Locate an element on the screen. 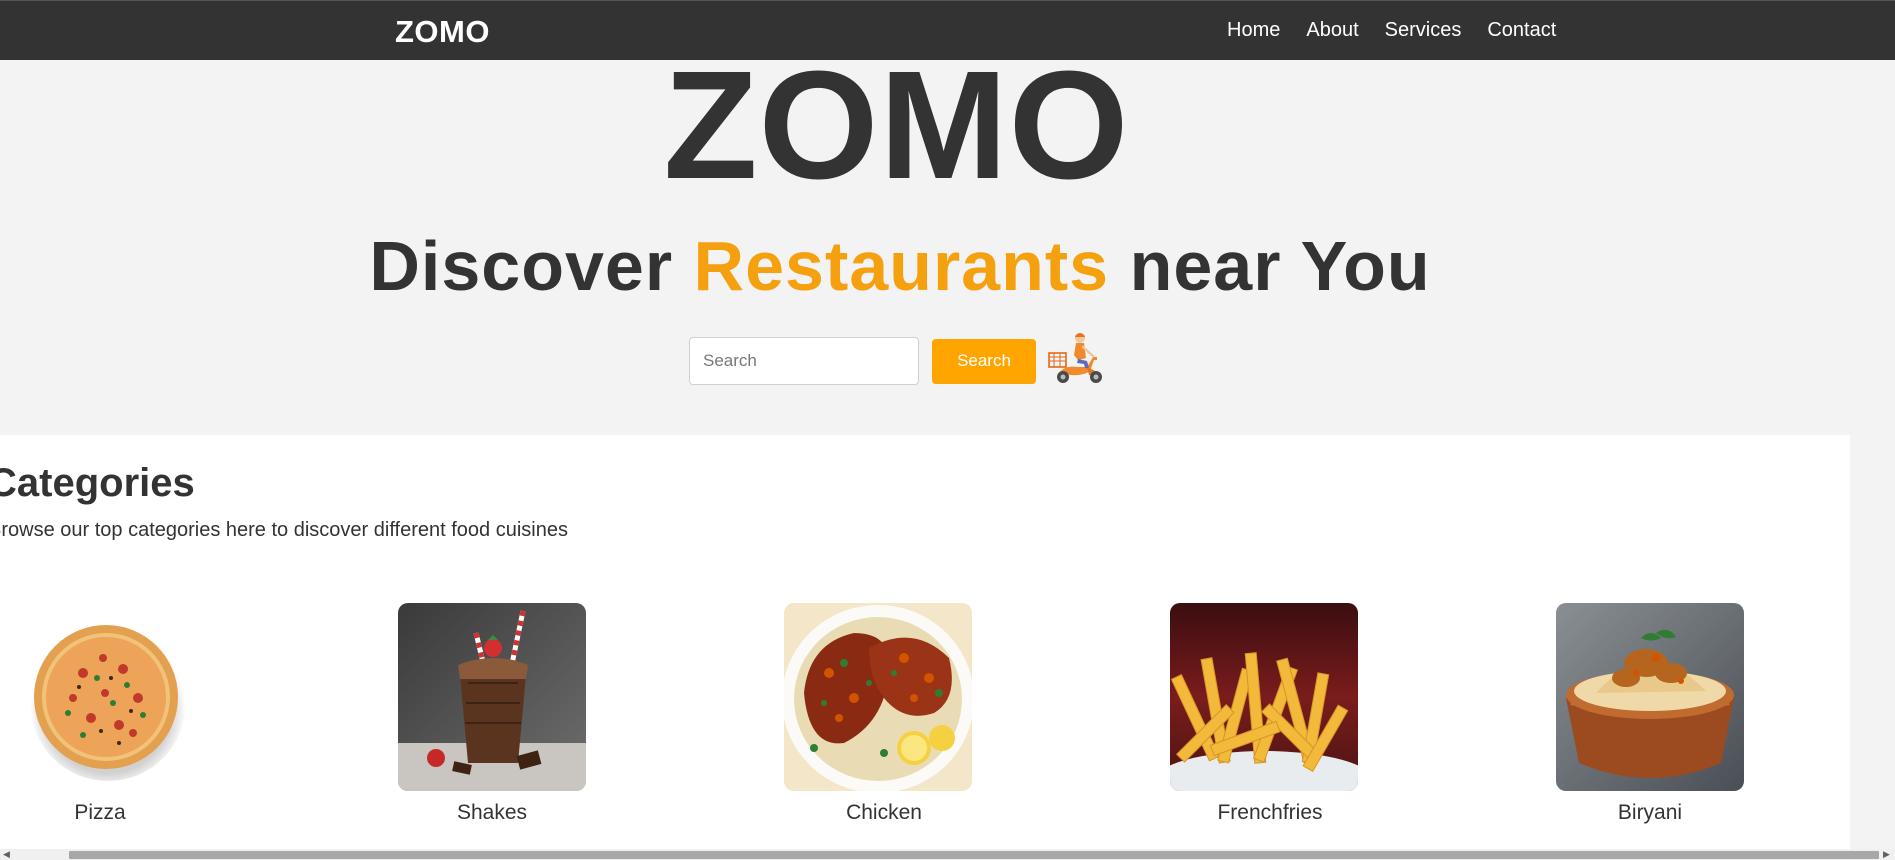  category-item-frenchfries: Frenchfries is located at coordinates (1264, 713).